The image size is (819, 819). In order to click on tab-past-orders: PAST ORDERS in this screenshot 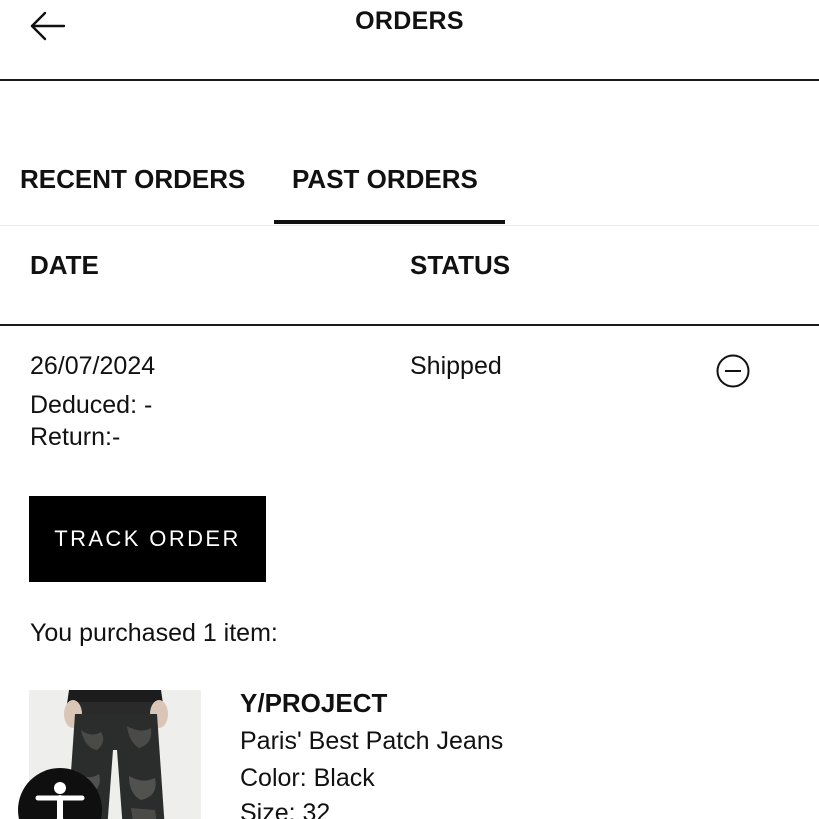, I will do `click(385, 179)`.